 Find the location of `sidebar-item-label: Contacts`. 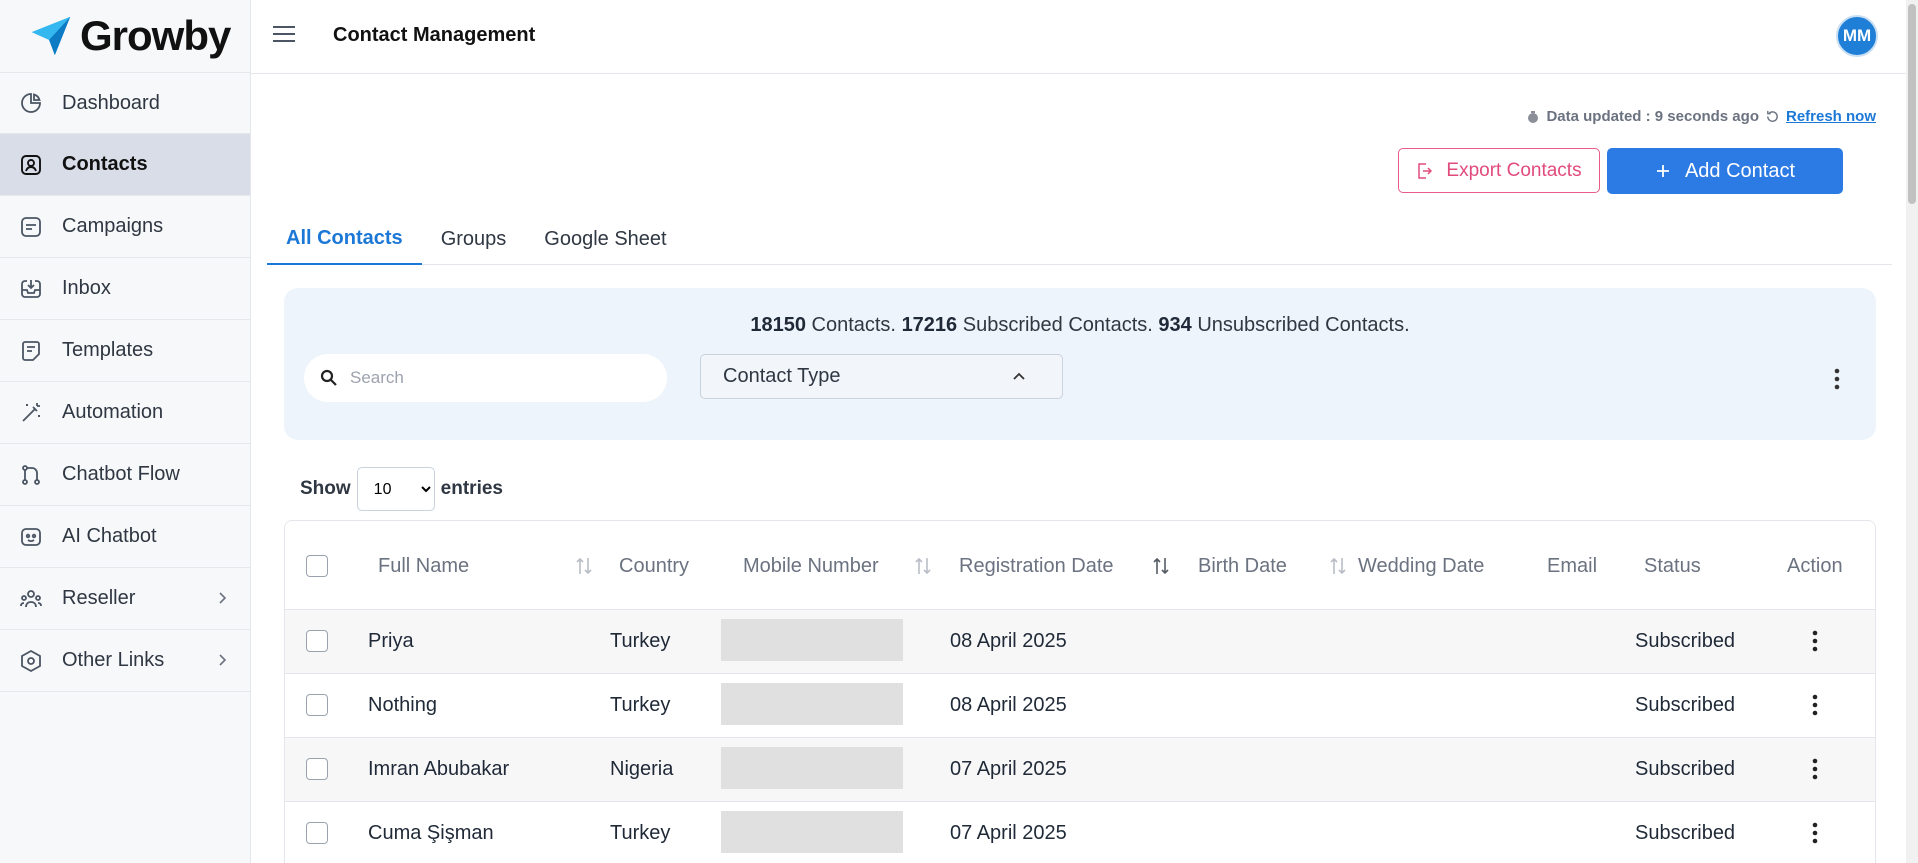

sidebar-item-label: Contacts is located at coordinates (105, 164).